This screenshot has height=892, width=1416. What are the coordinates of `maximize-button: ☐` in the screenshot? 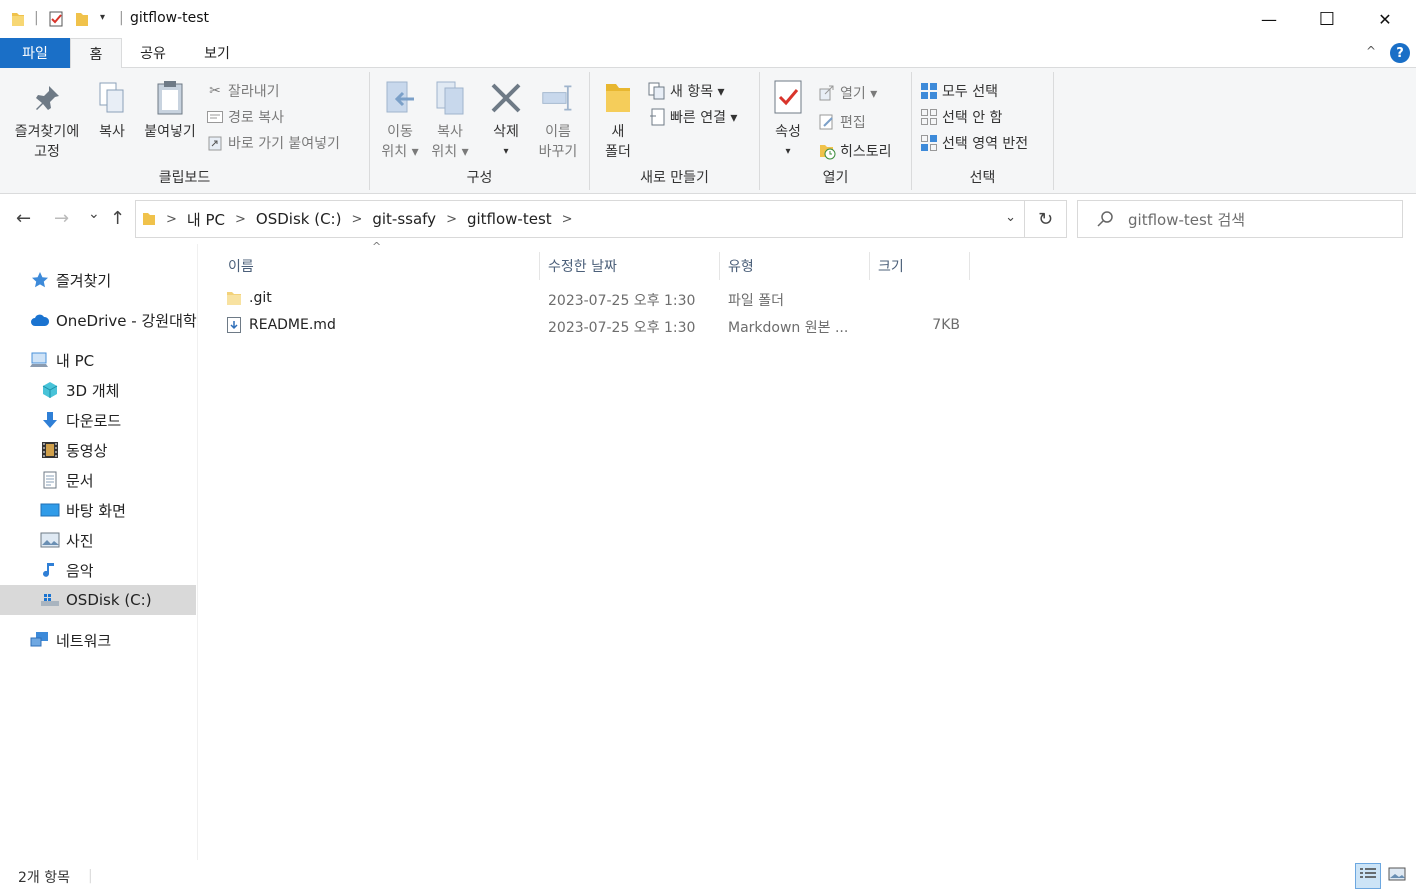 It's located at (1327, 19).